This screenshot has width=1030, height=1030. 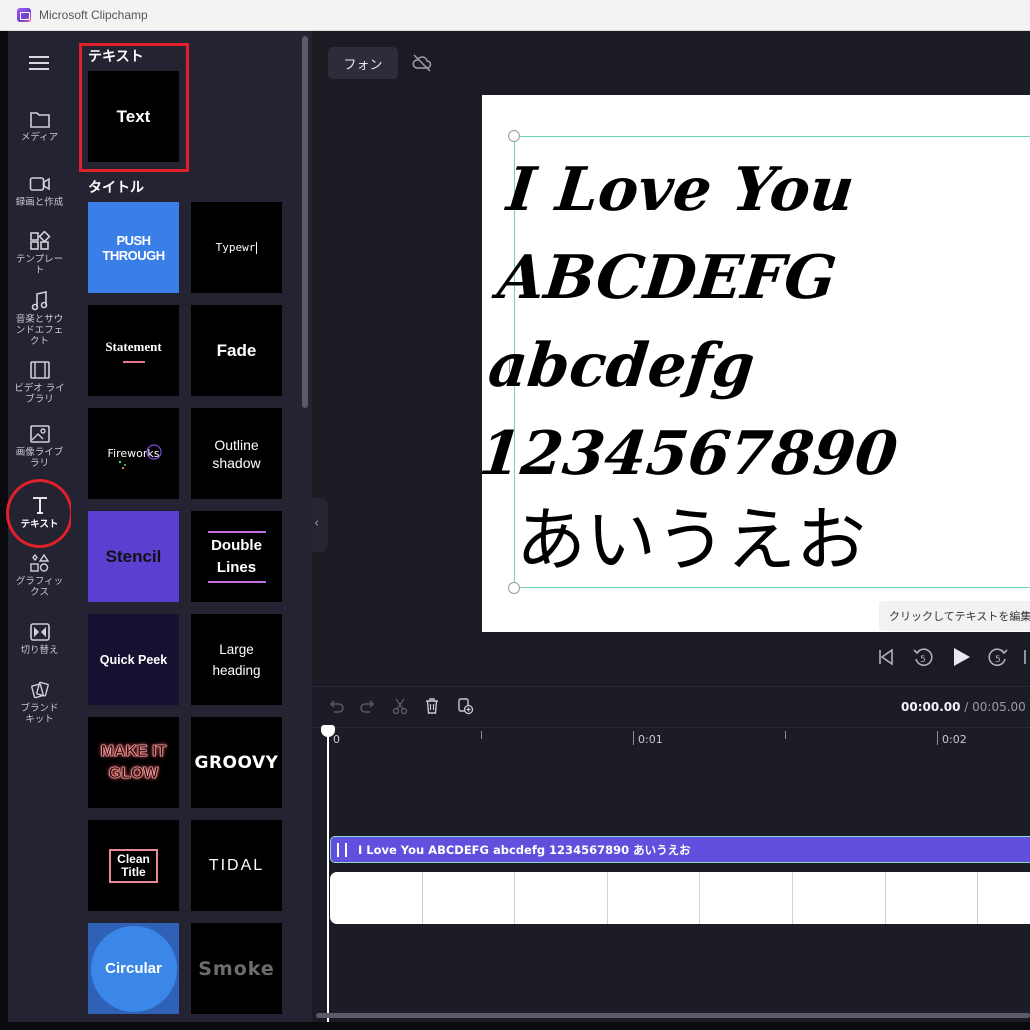 What do you see at coordinates (328, 877) in the screenshot?
I see `playhead` at bounding box center [328, 877].